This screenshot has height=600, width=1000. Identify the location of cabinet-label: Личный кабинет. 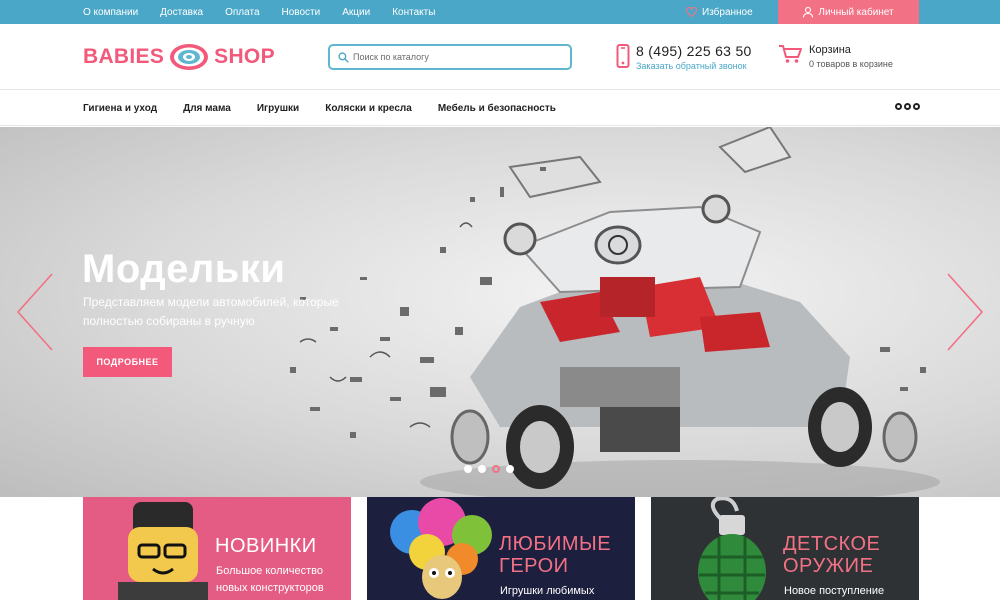
(856, 12).